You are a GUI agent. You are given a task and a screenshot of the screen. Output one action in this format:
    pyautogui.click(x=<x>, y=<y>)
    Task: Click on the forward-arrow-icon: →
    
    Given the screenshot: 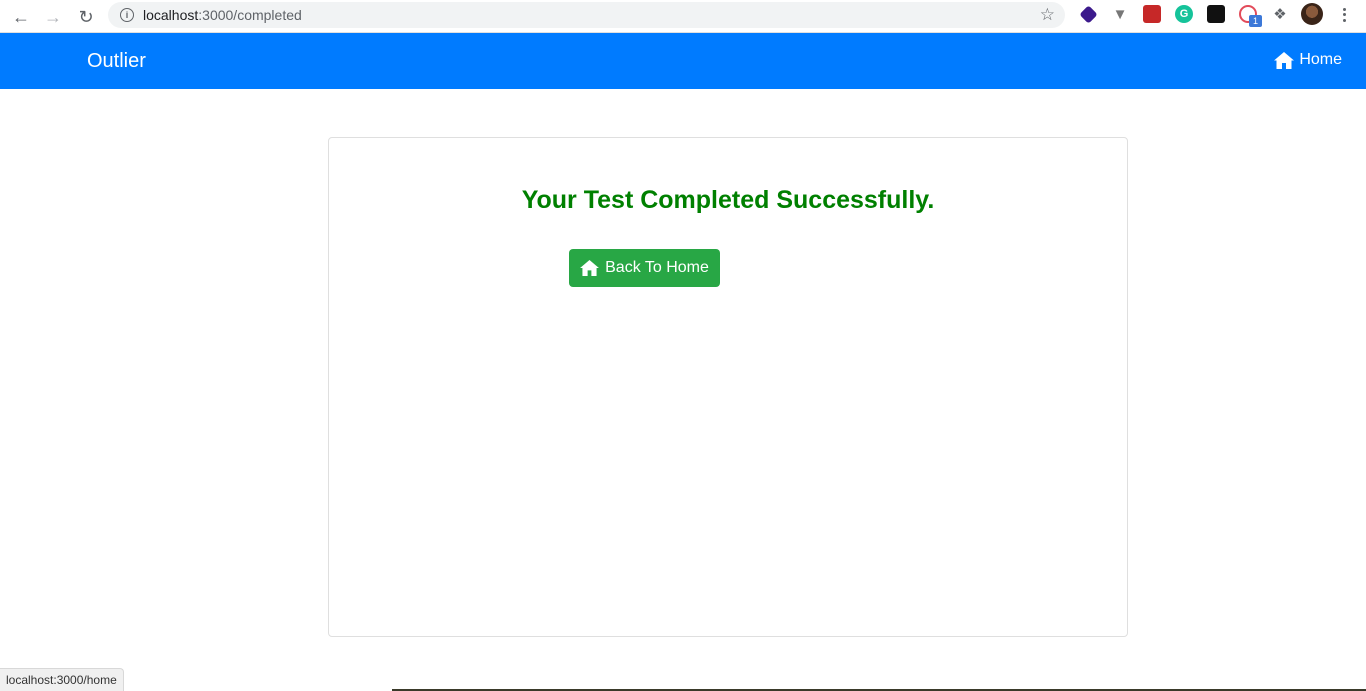 What is the action you would take?
    pyautogui.click(x=53, y=17)
    